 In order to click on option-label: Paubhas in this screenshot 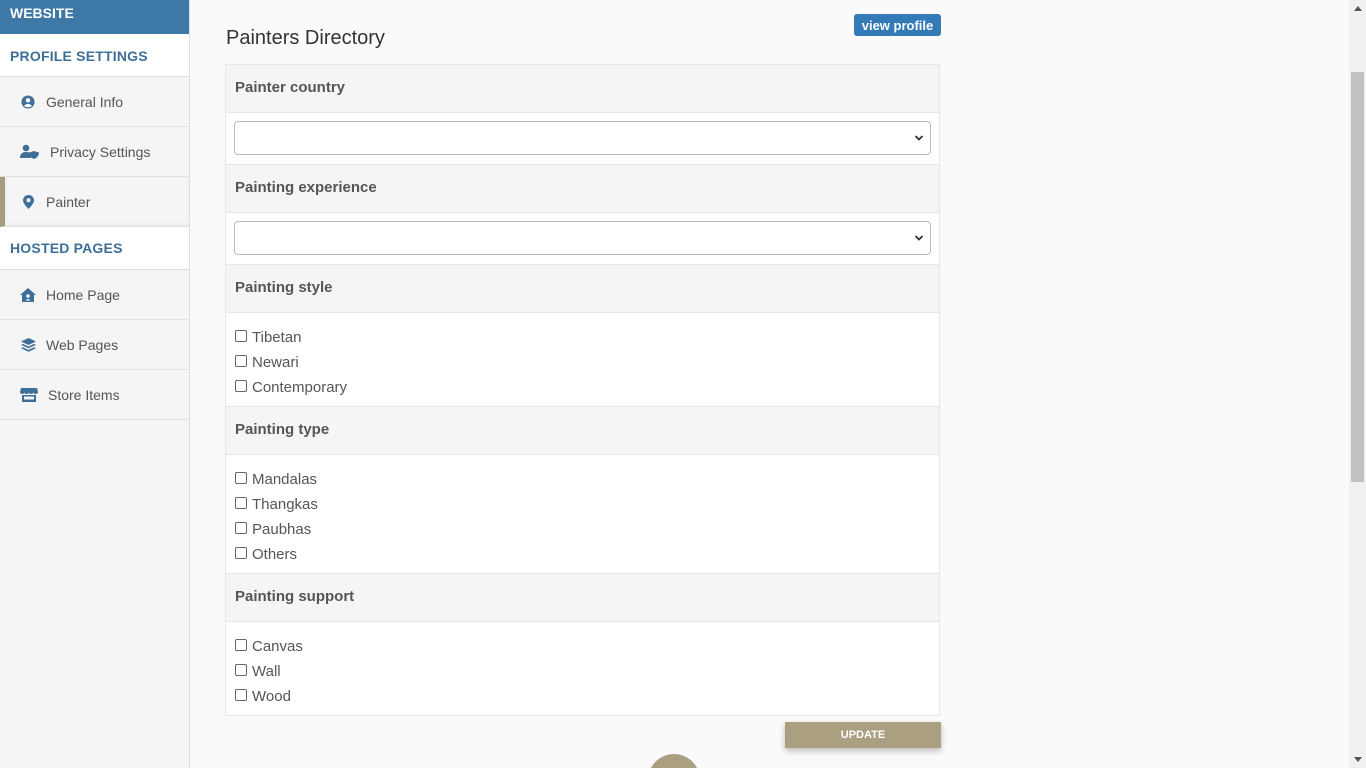, I will do `click(282, 529)`.